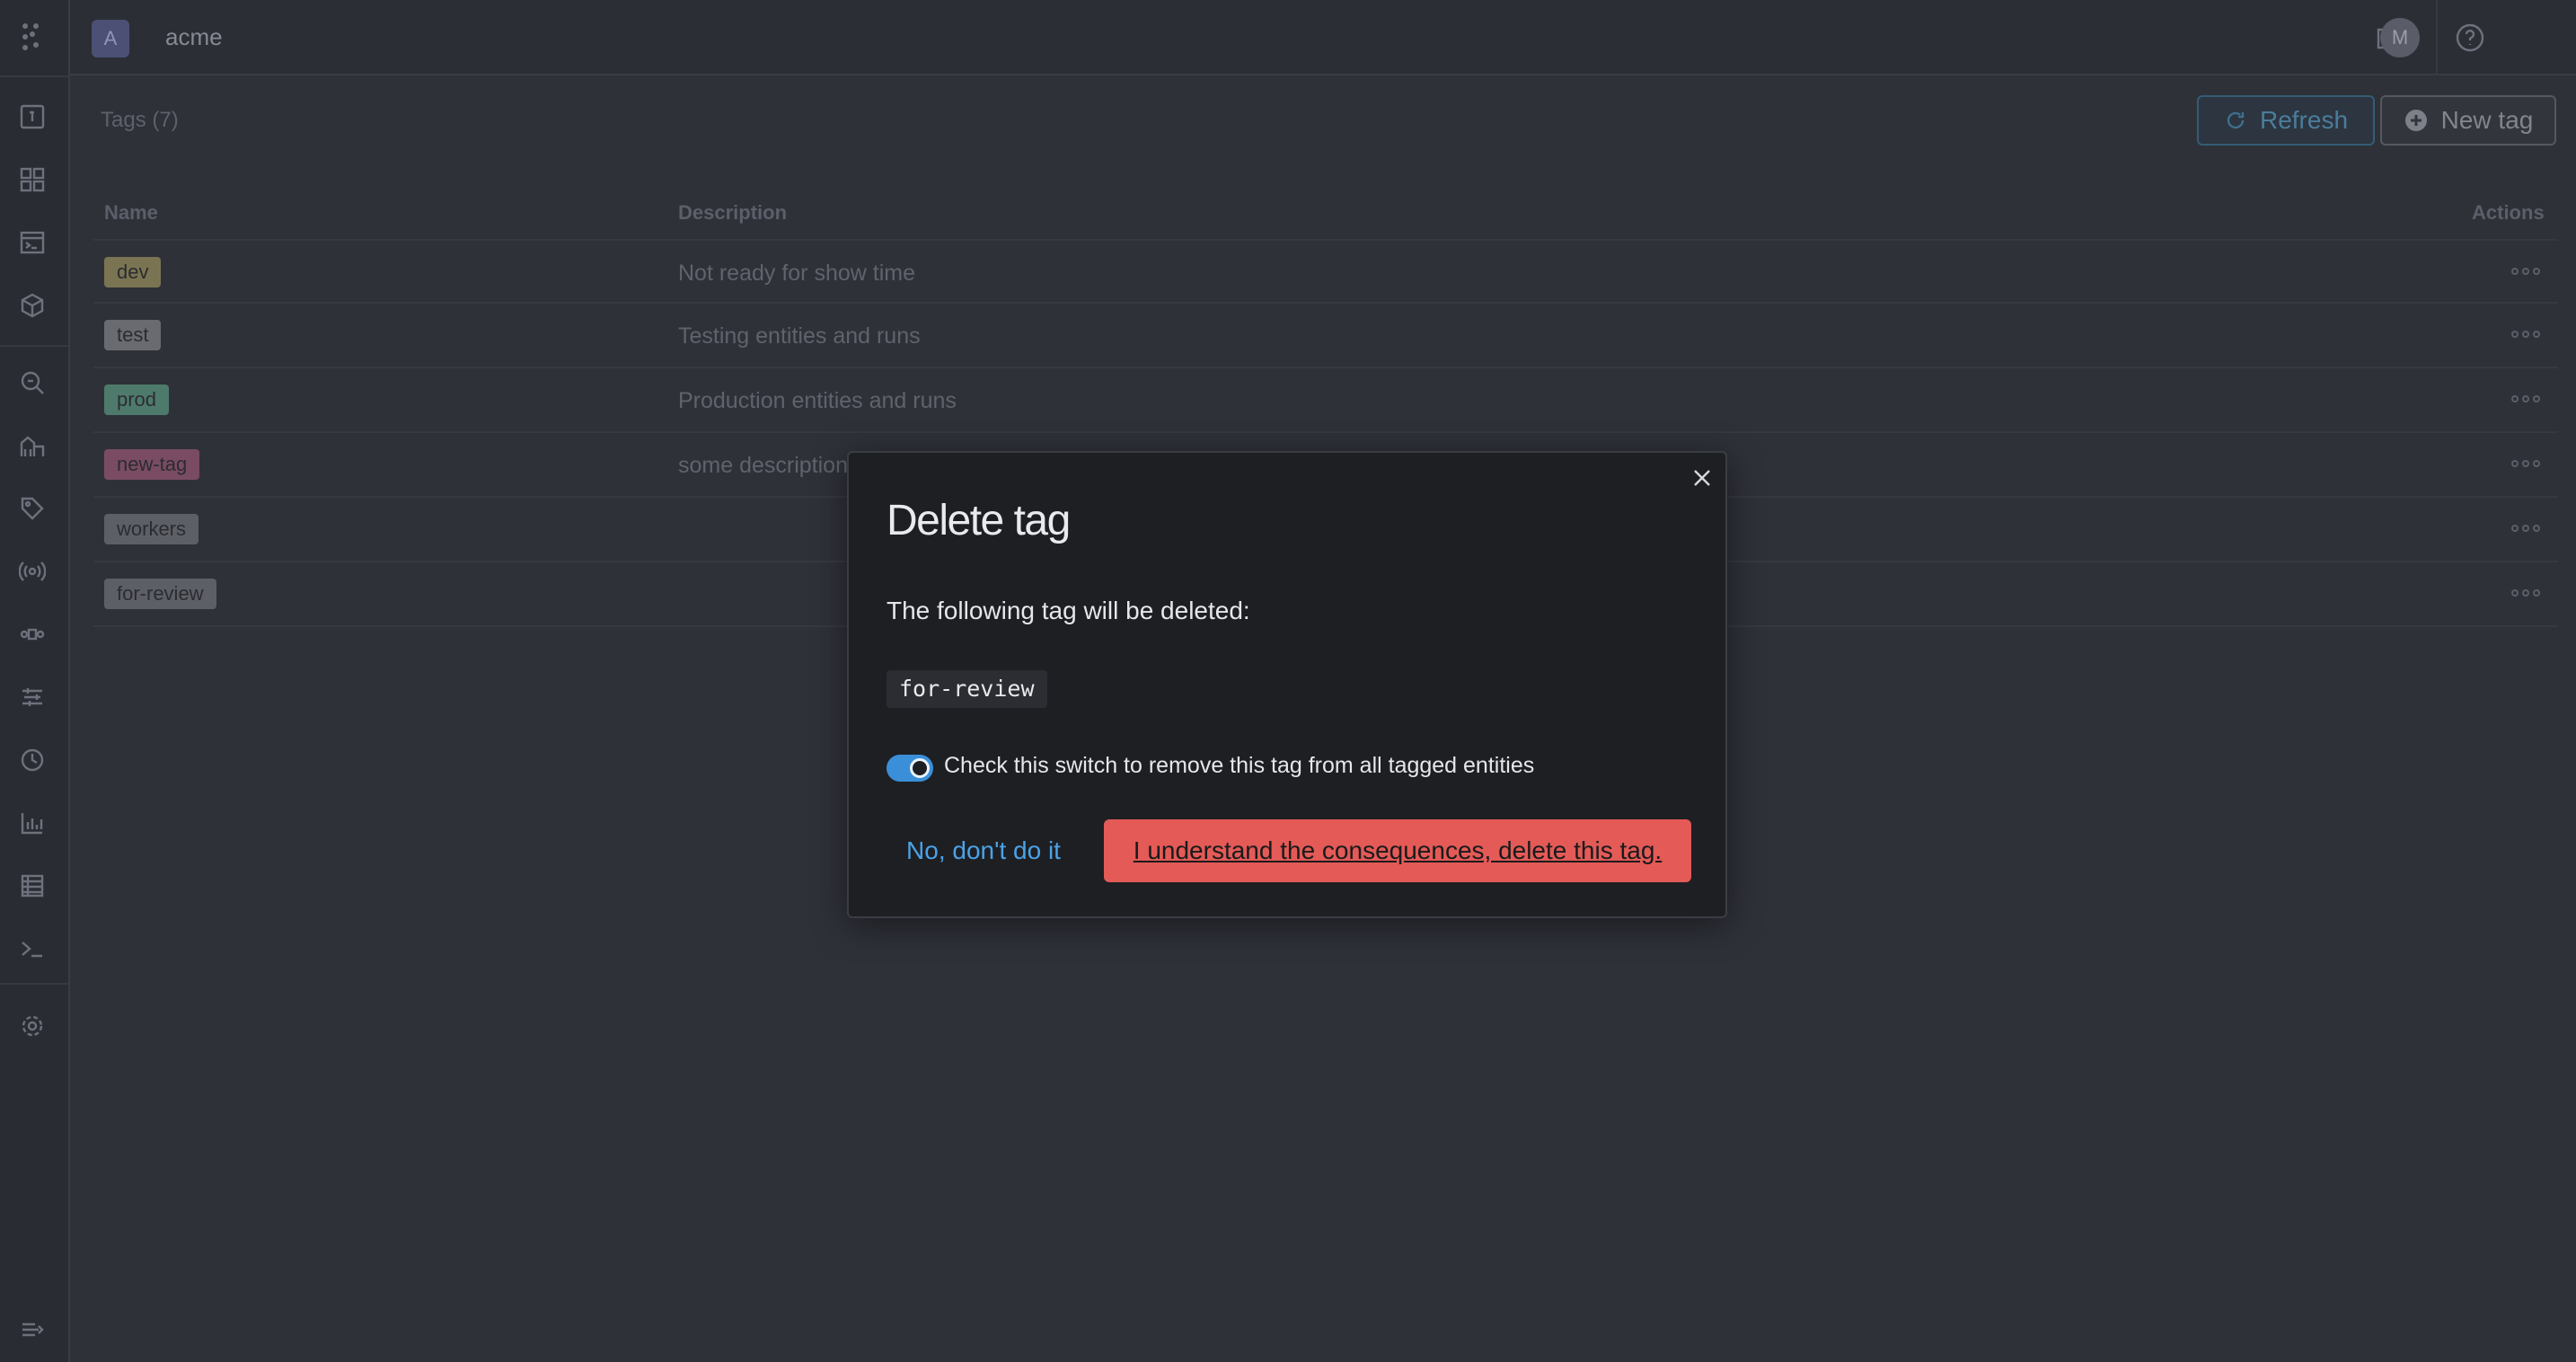 This screenshot has width=2576, height=1362. I want to click on dialog-message: The following tag will be deleted:, so click(1068, 610).